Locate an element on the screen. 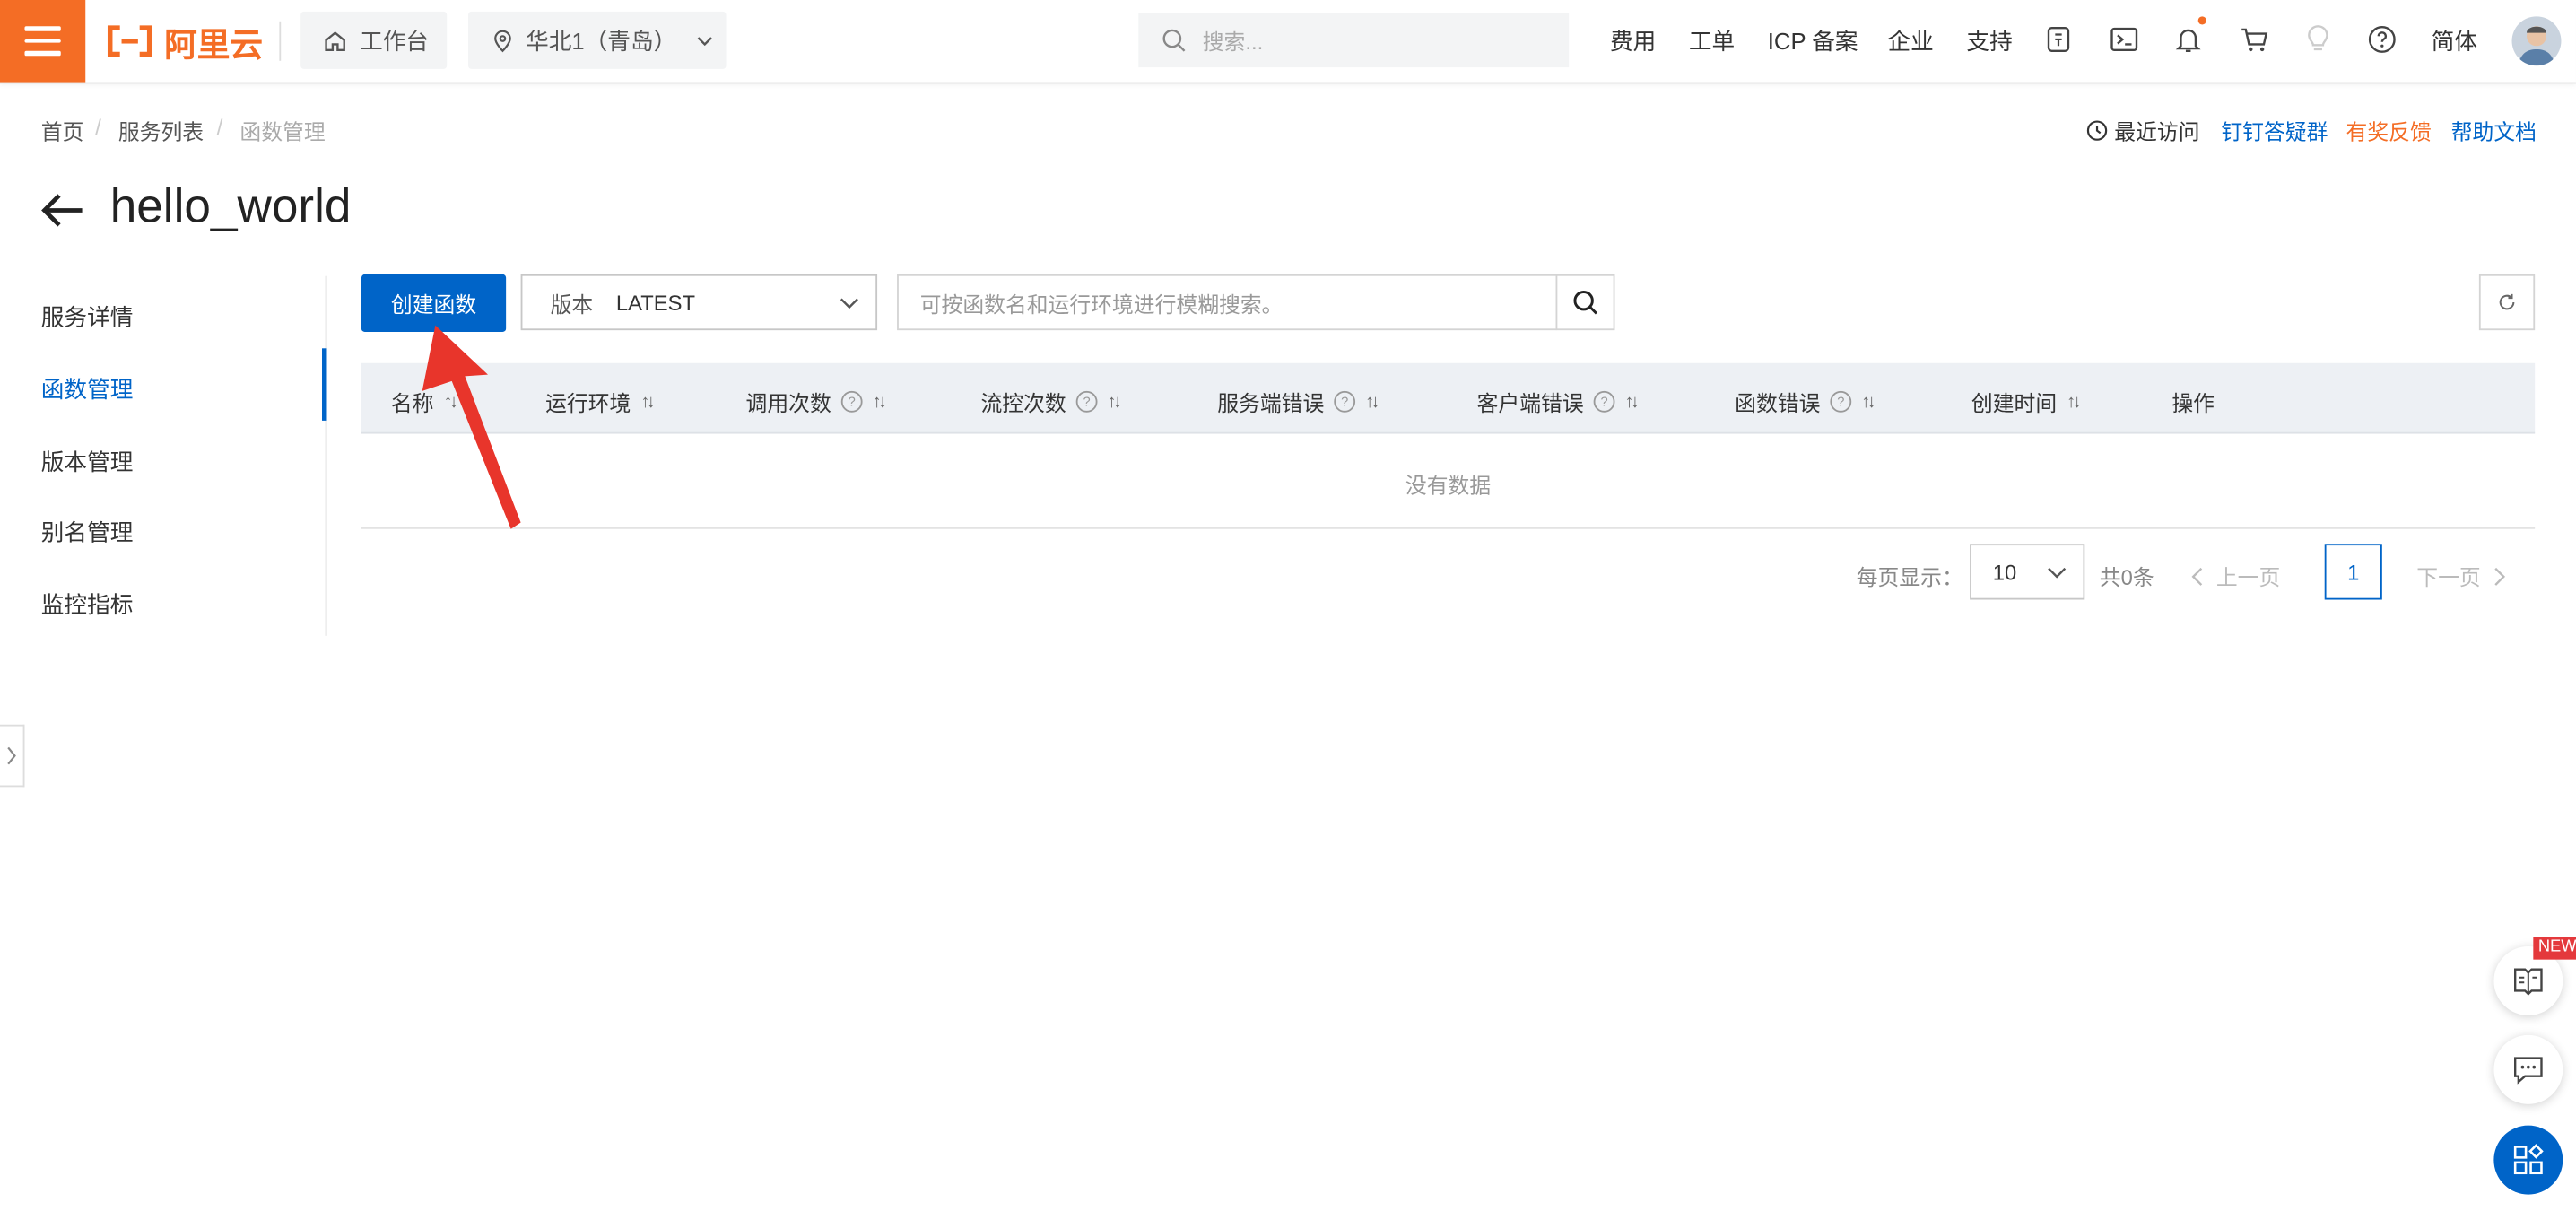 The image size is (2576, 1211). page-size-value: 10 is located at coordinates (2004, 572).